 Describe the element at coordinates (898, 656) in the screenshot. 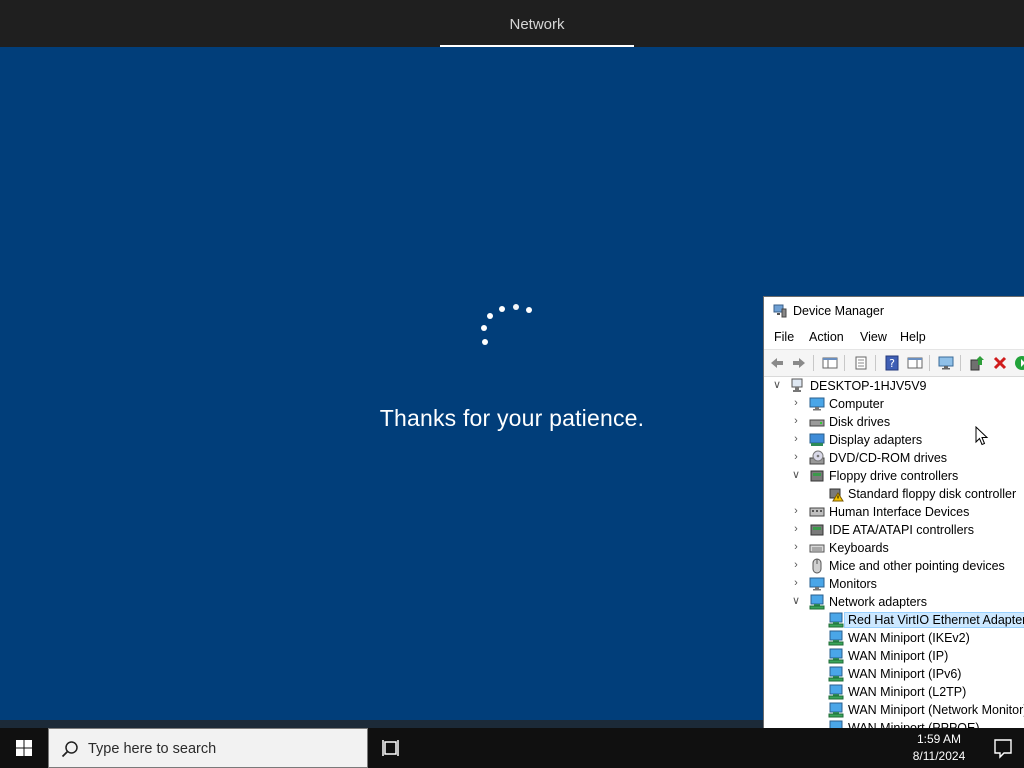

I see `tree-item-label: WAN Miniport (IP)` at that location.